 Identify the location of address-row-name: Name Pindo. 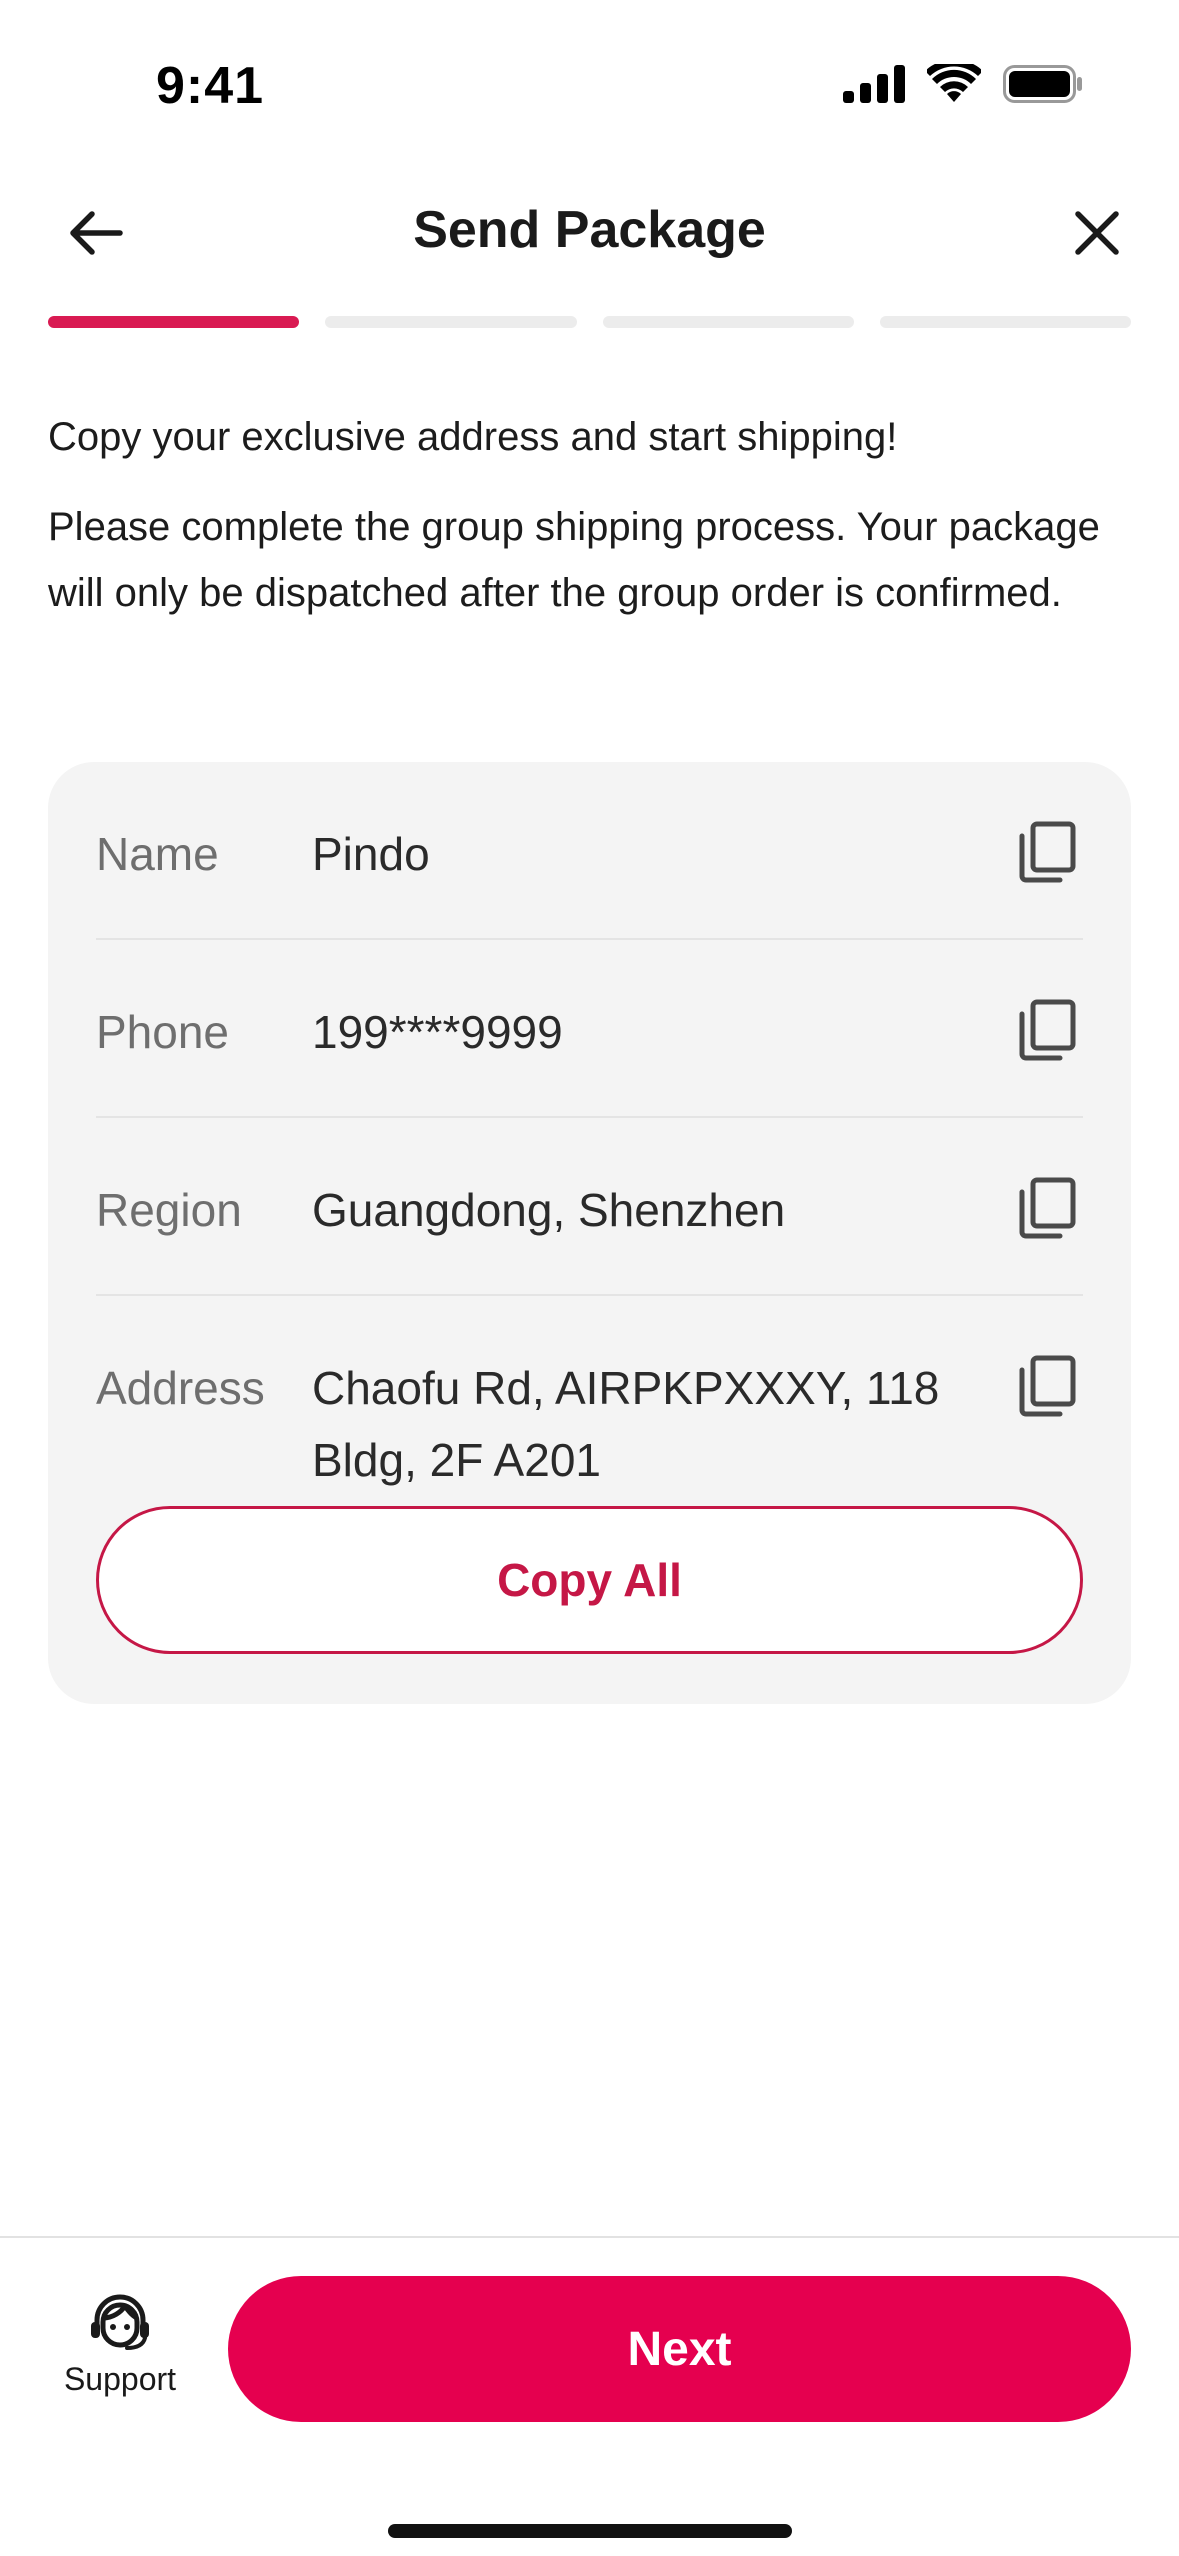
(589, 851).